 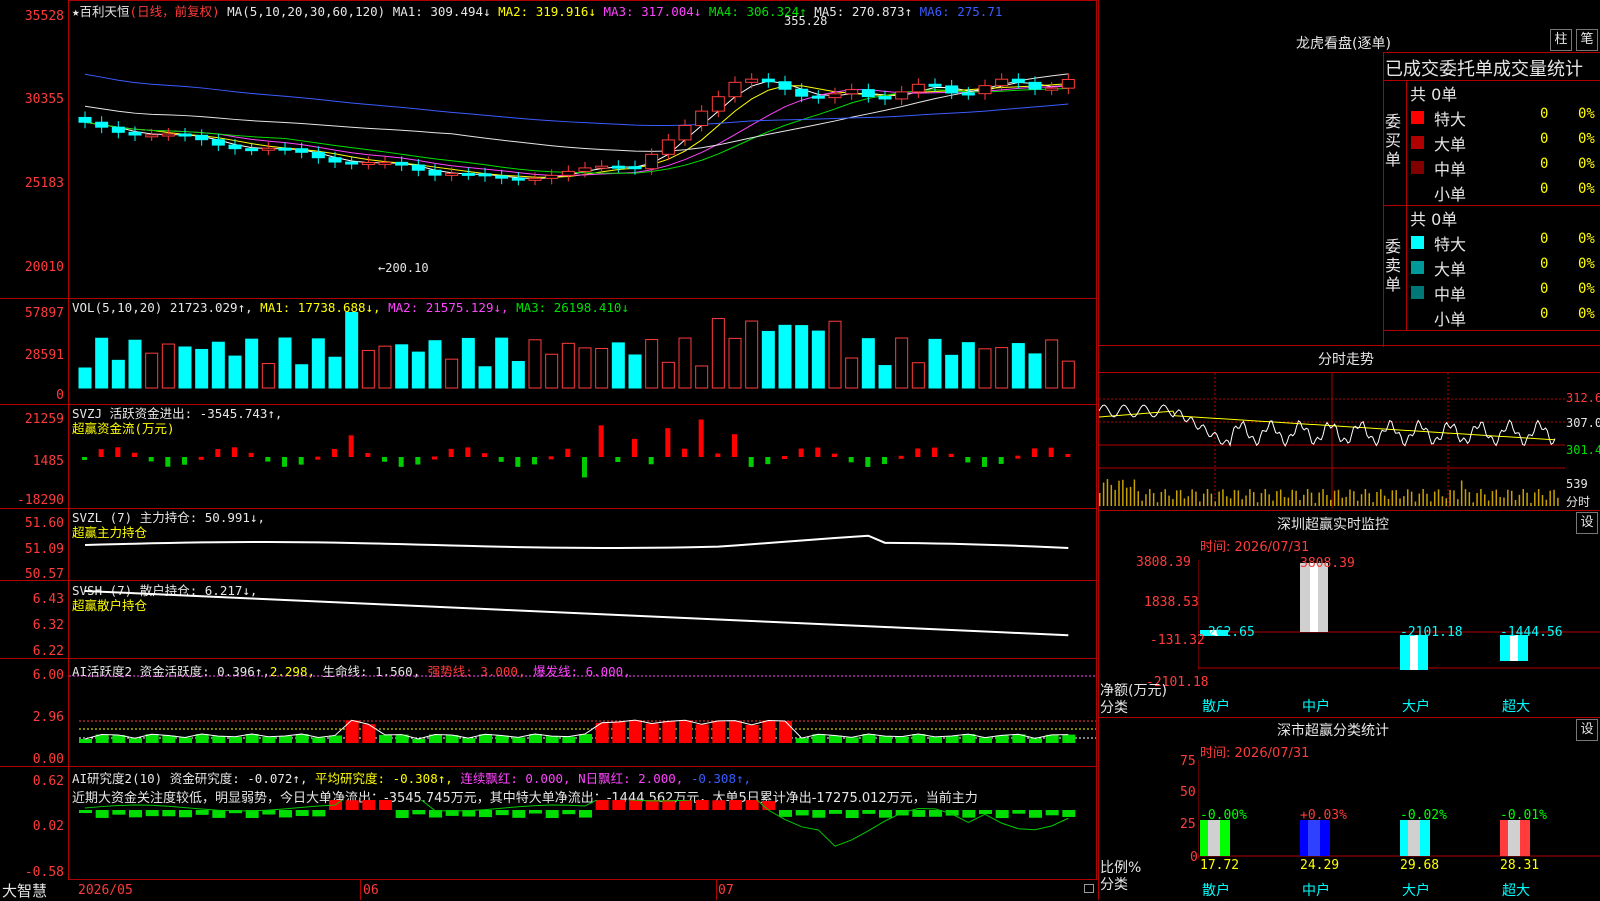 I want to click on ai2-chart, so click(x=582, y=840).